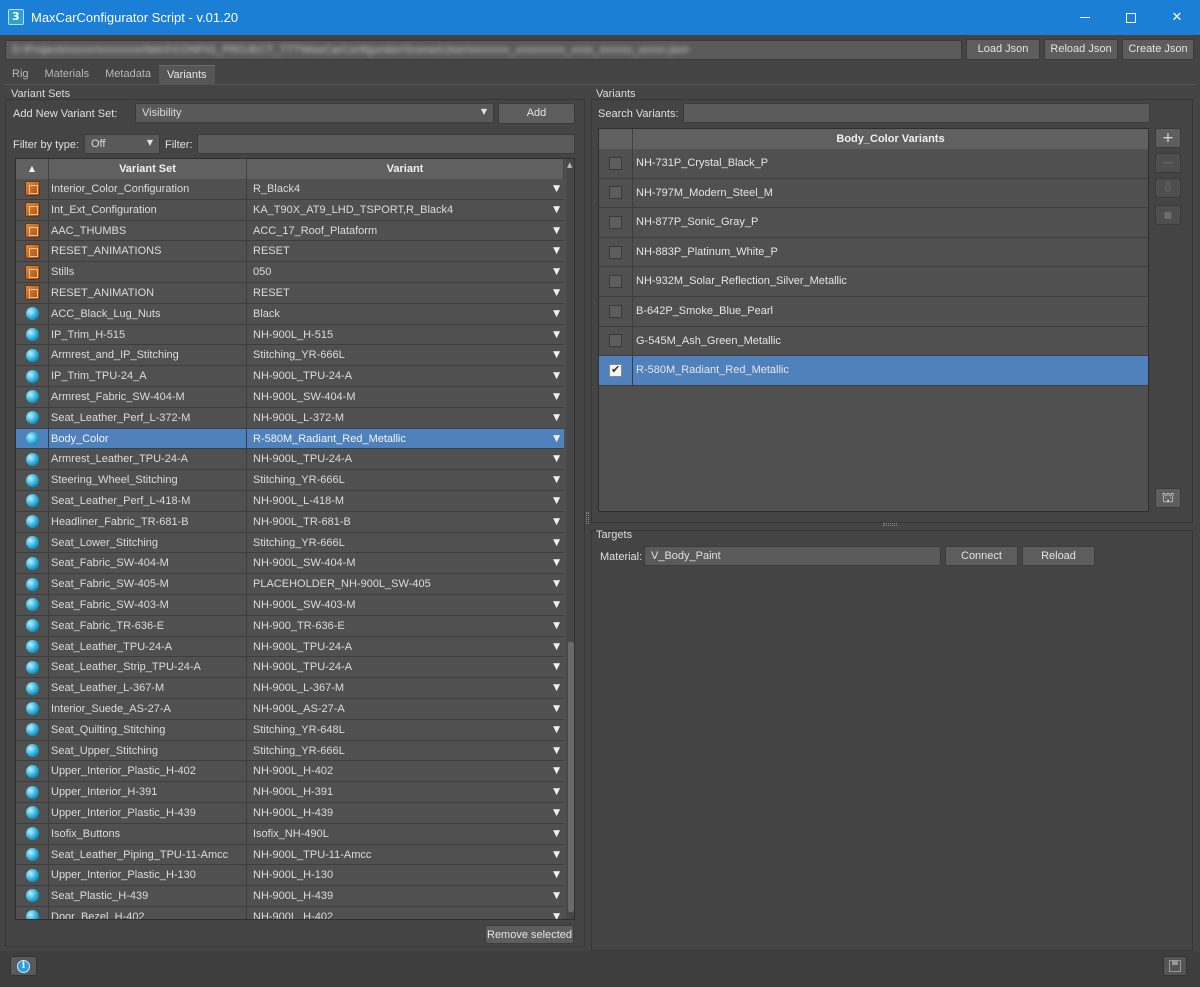  I want to click on table-row: AAC_THUMBS ACC_17_Roof_Plataform ▼, so click(290, 231).